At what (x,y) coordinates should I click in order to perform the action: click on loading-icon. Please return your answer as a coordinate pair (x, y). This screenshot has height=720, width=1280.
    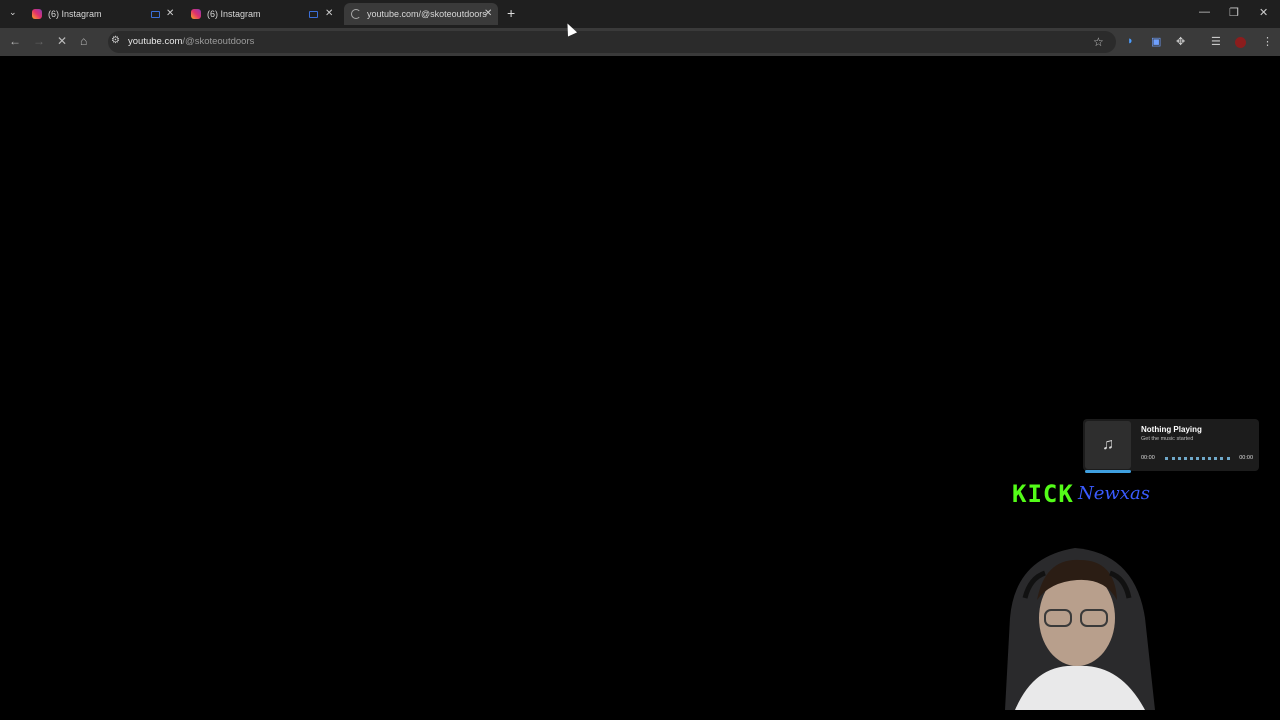
    Looking at the image, I should click on (356, 14).